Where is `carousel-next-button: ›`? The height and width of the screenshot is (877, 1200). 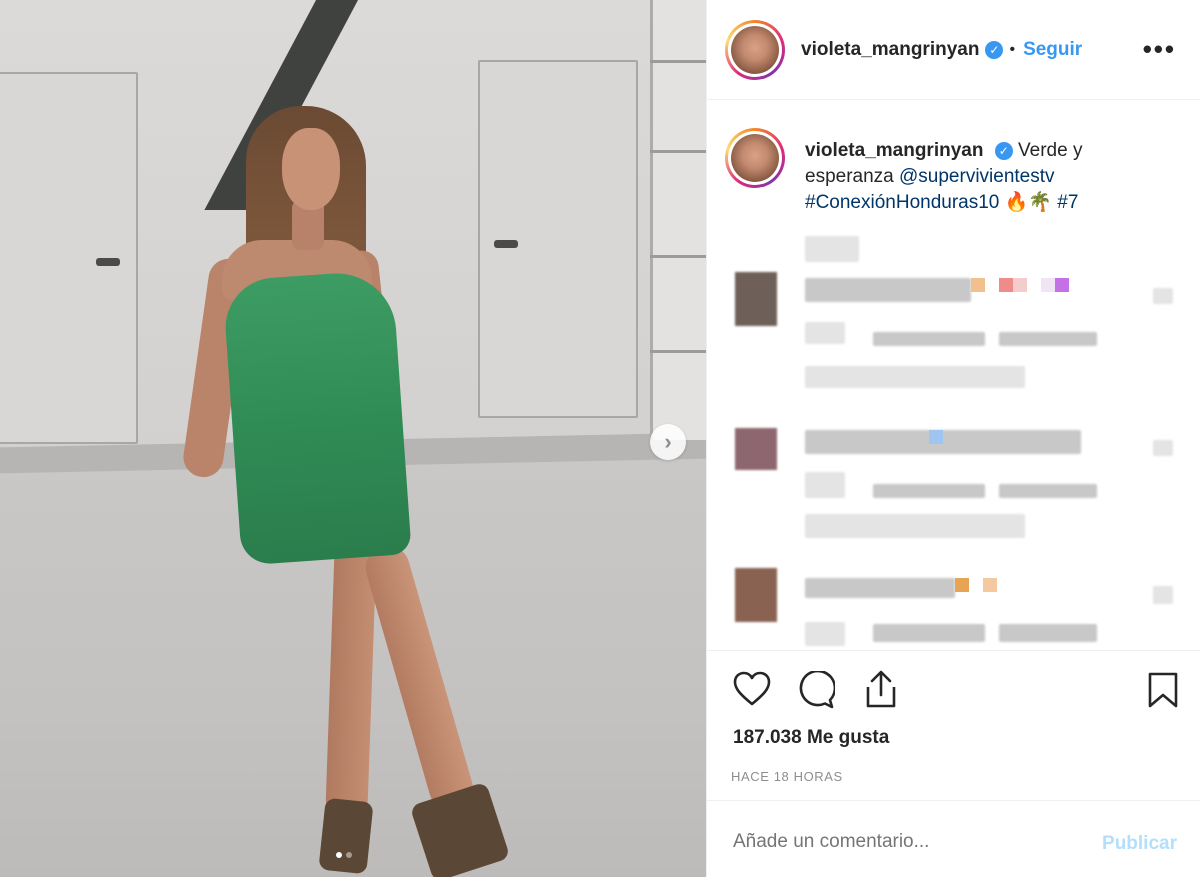 carousel-next-button: › is located at coordinates (668, 442).